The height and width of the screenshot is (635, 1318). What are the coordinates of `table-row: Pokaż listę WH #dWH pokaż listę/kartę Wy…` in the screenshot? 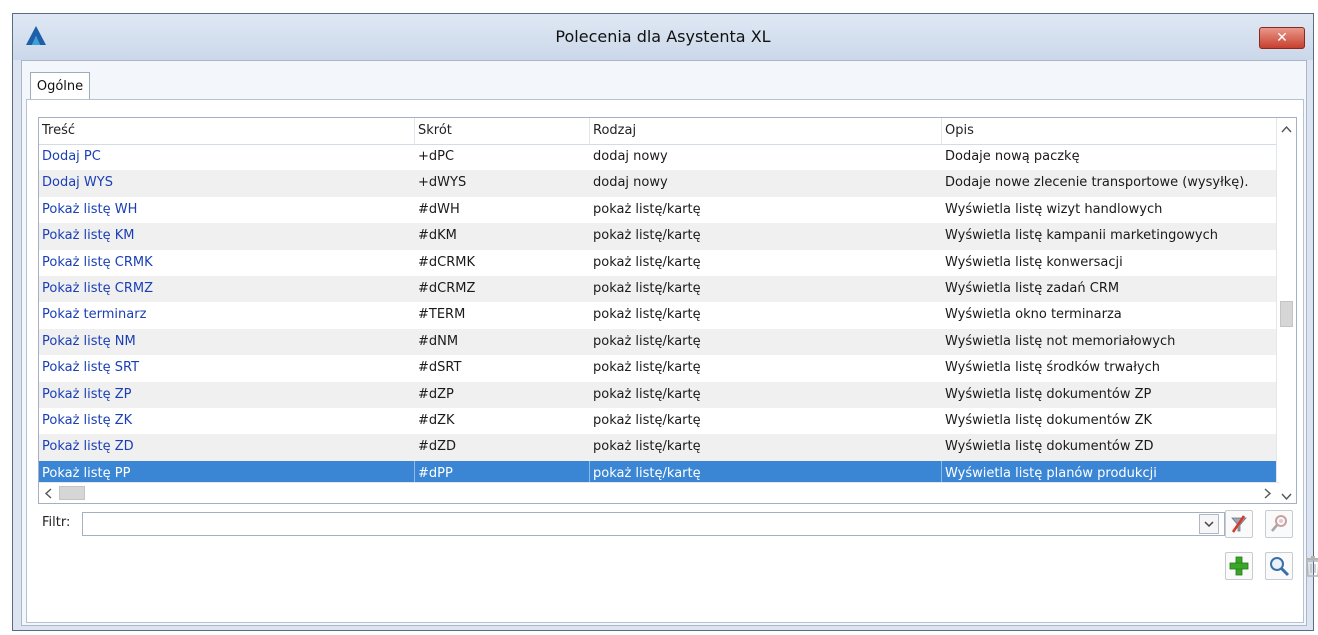 It's located at (659, 210).